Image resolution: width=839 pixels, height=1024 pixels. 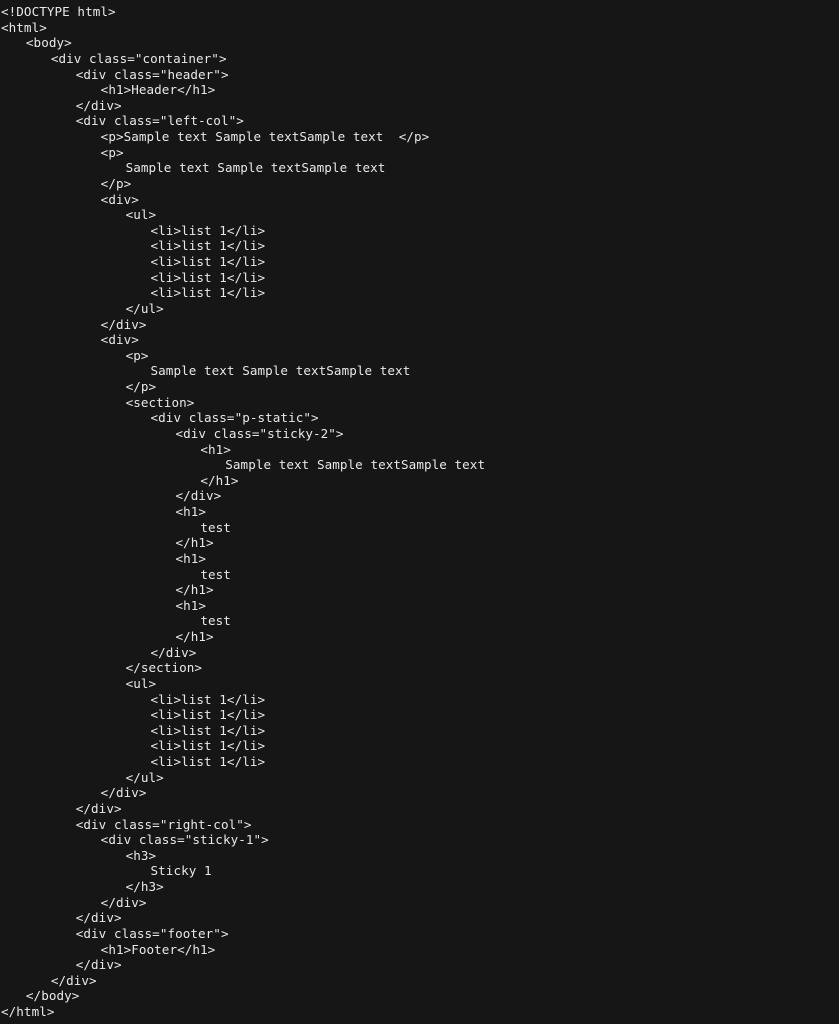 What do you see at coordinates (152, 74) in the screenshot?
I see `code-line-text: <div class="header">` at bounding box center [152, 74].